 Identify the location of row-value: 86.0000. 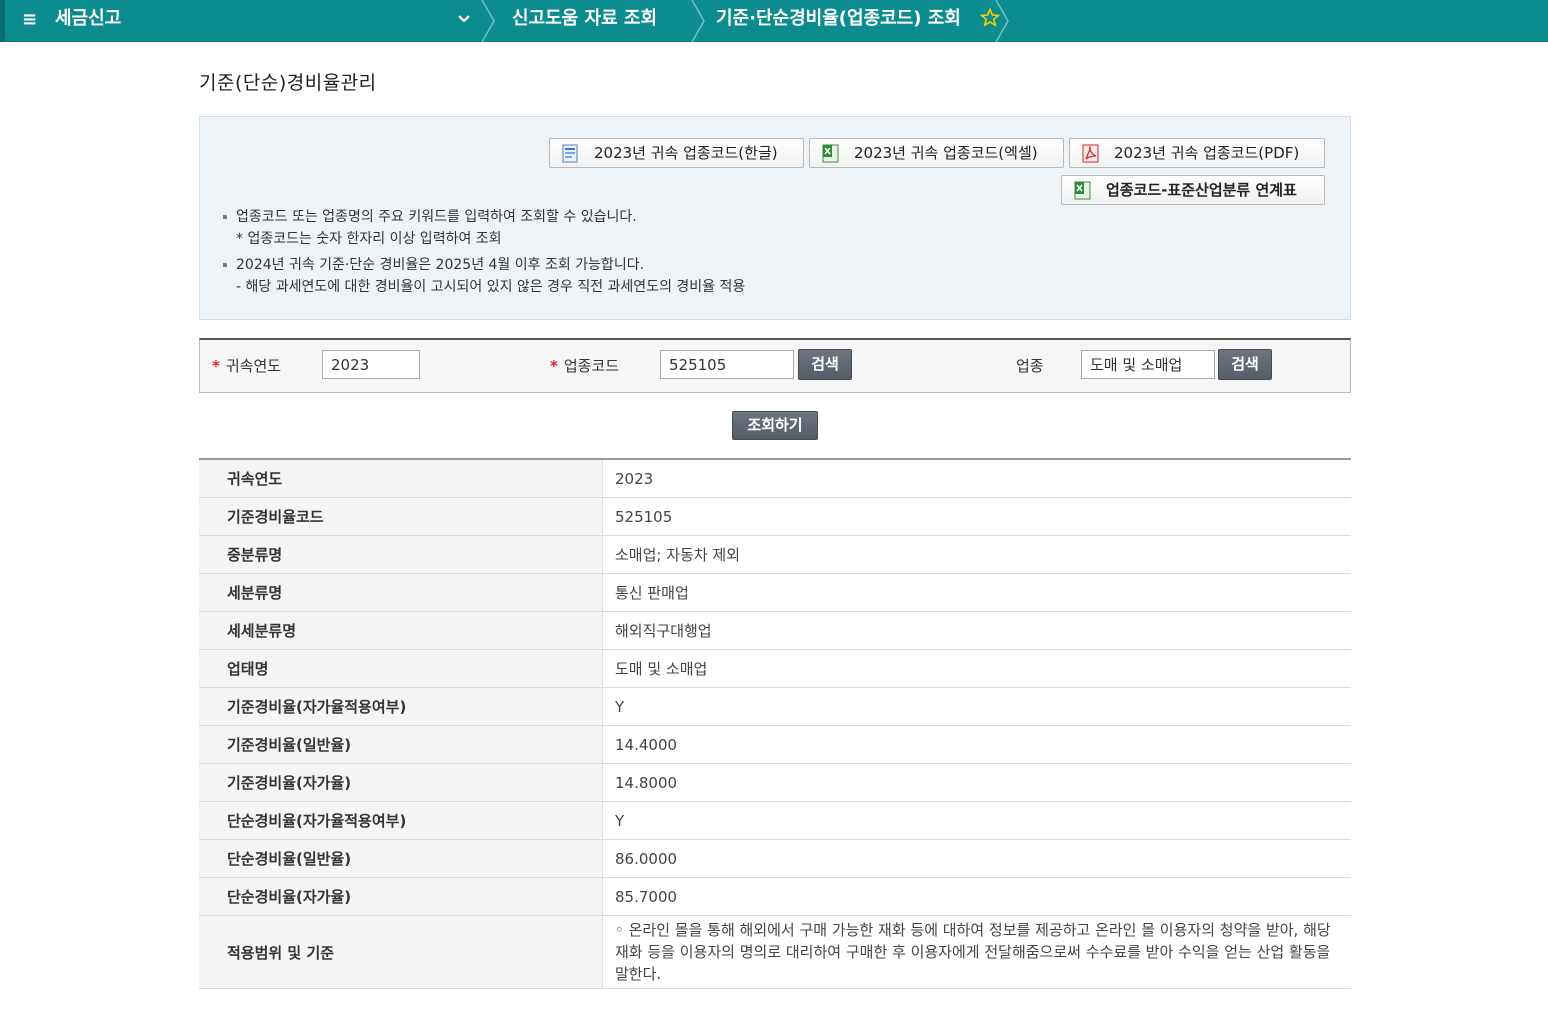
(646, 858).